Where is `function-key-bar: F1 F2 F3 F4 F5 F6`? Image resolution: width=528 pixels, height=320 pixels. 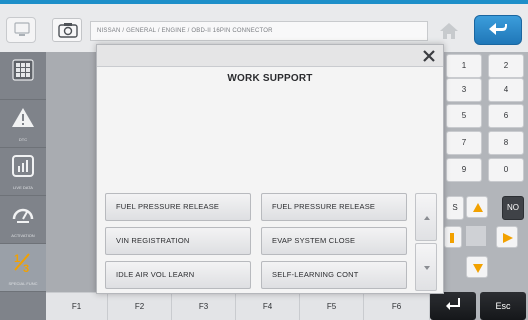 function-key-bar: F1 F2 F3 F4 F5 F6 is located at coordinates (245, 306).